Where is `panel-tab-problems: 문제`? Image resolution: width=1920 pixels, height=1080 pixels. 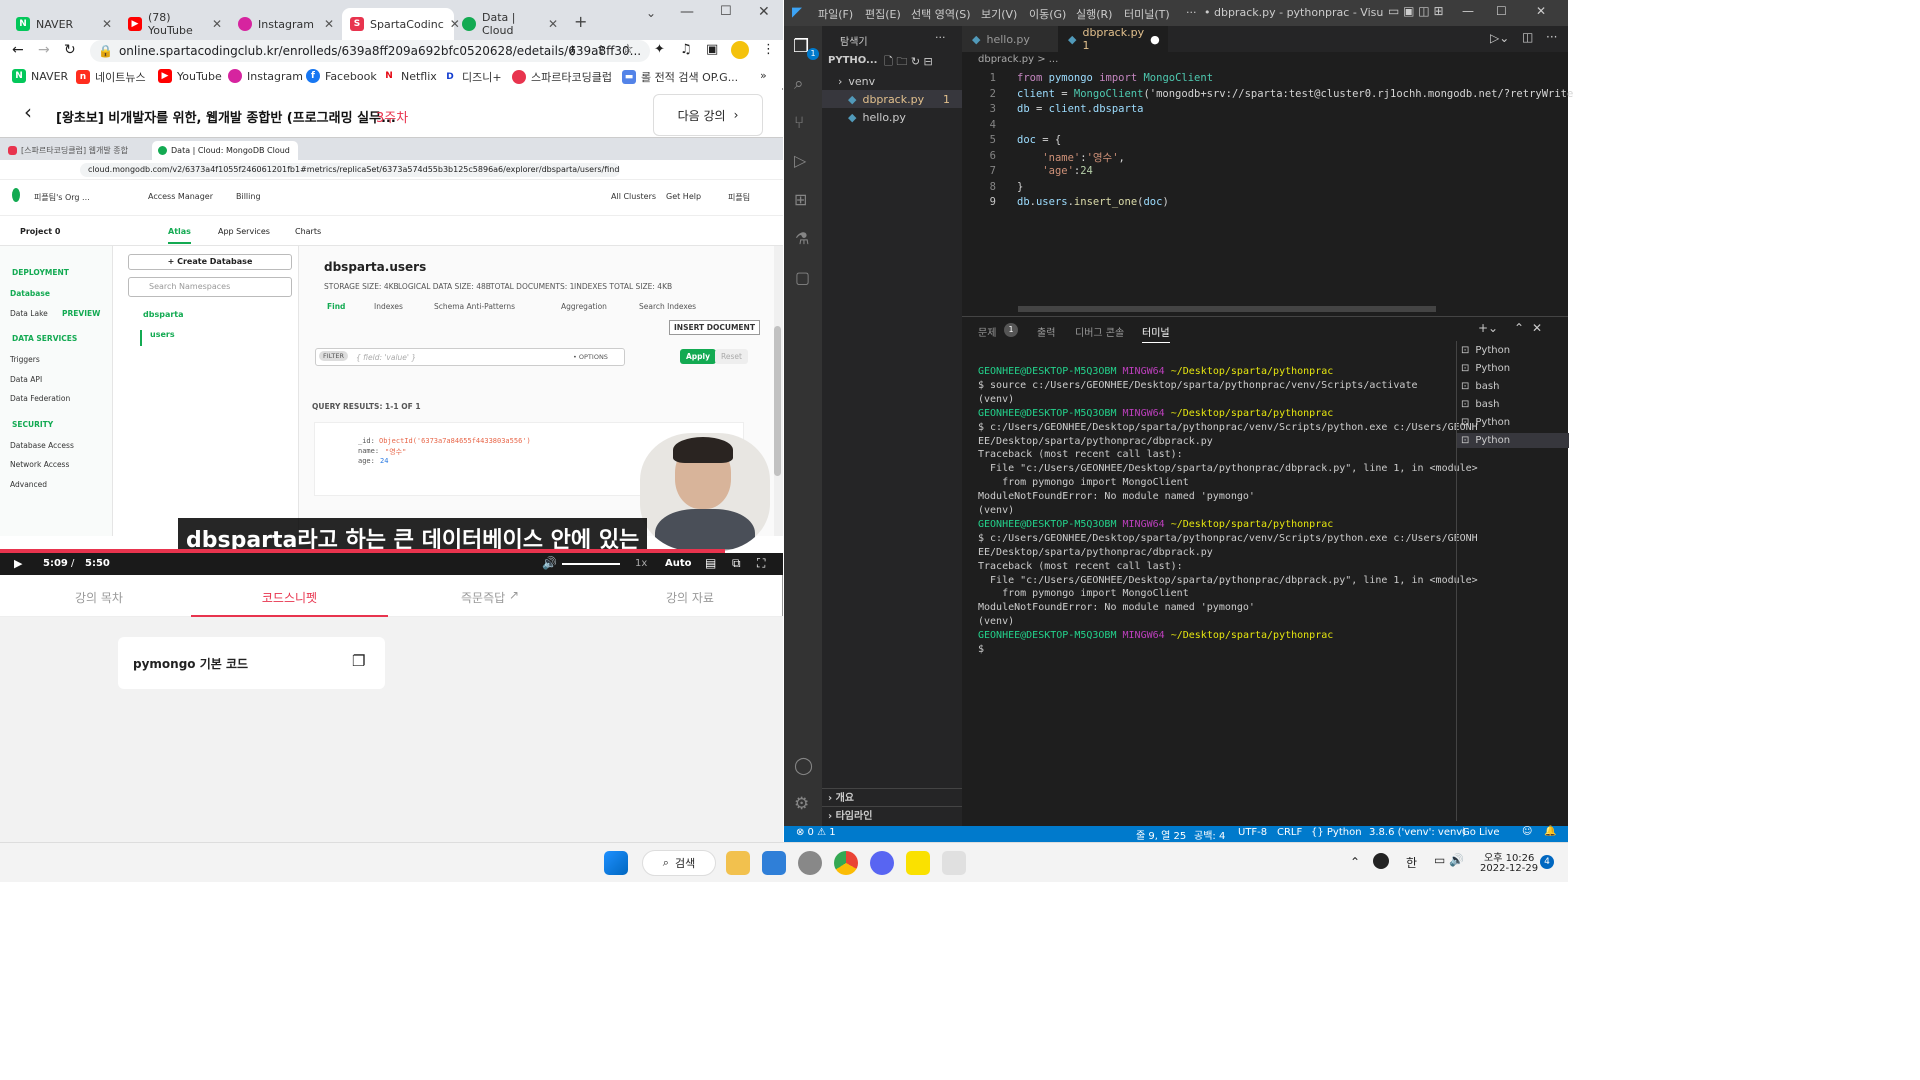
panel-tab-problems: 문제 is located at coordinates (987, 331).